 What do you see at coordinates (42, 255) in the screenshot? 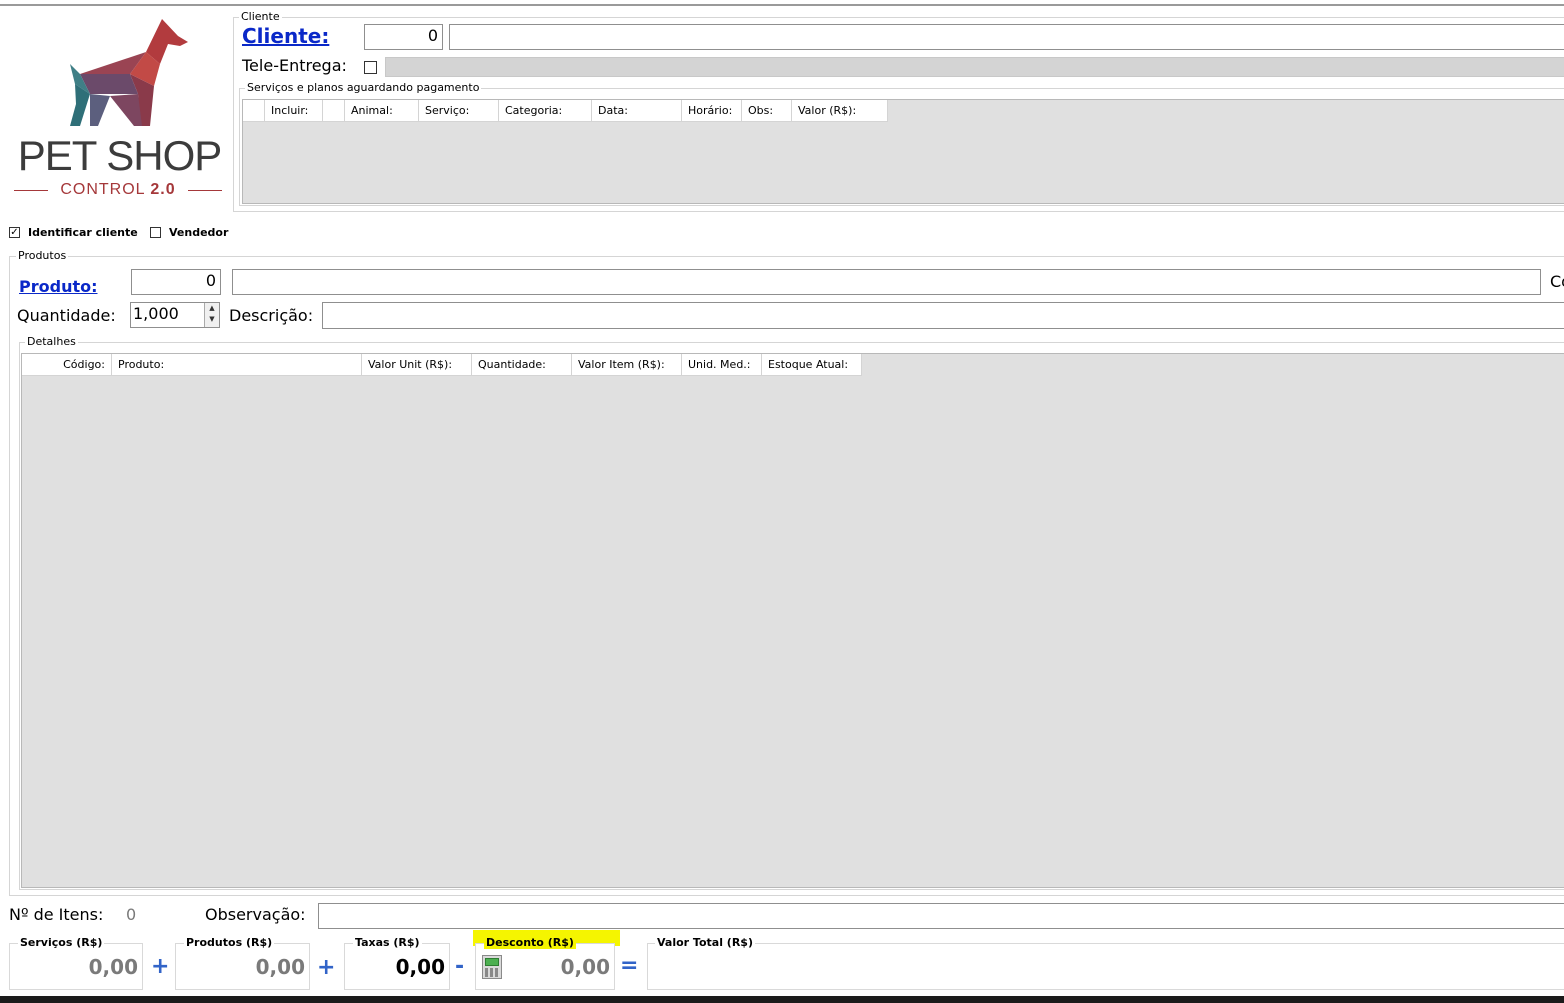
I see `produtos-group-title: Produtos` at bounding box center [42, 255].